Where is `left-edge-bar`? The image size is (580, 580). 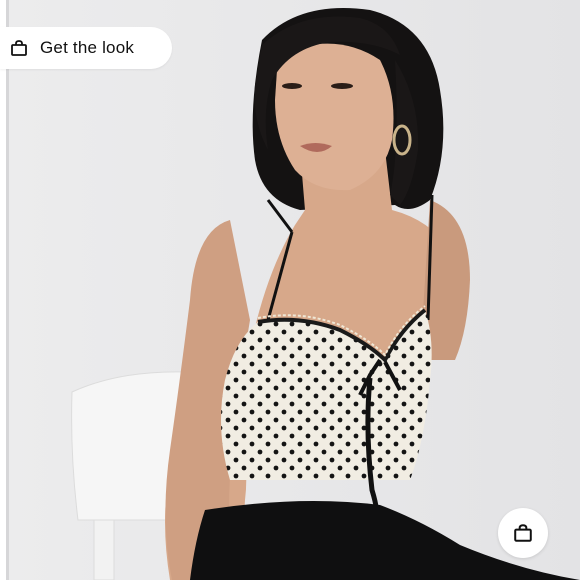 left-edge-bar is located at coordinates (4, 290).